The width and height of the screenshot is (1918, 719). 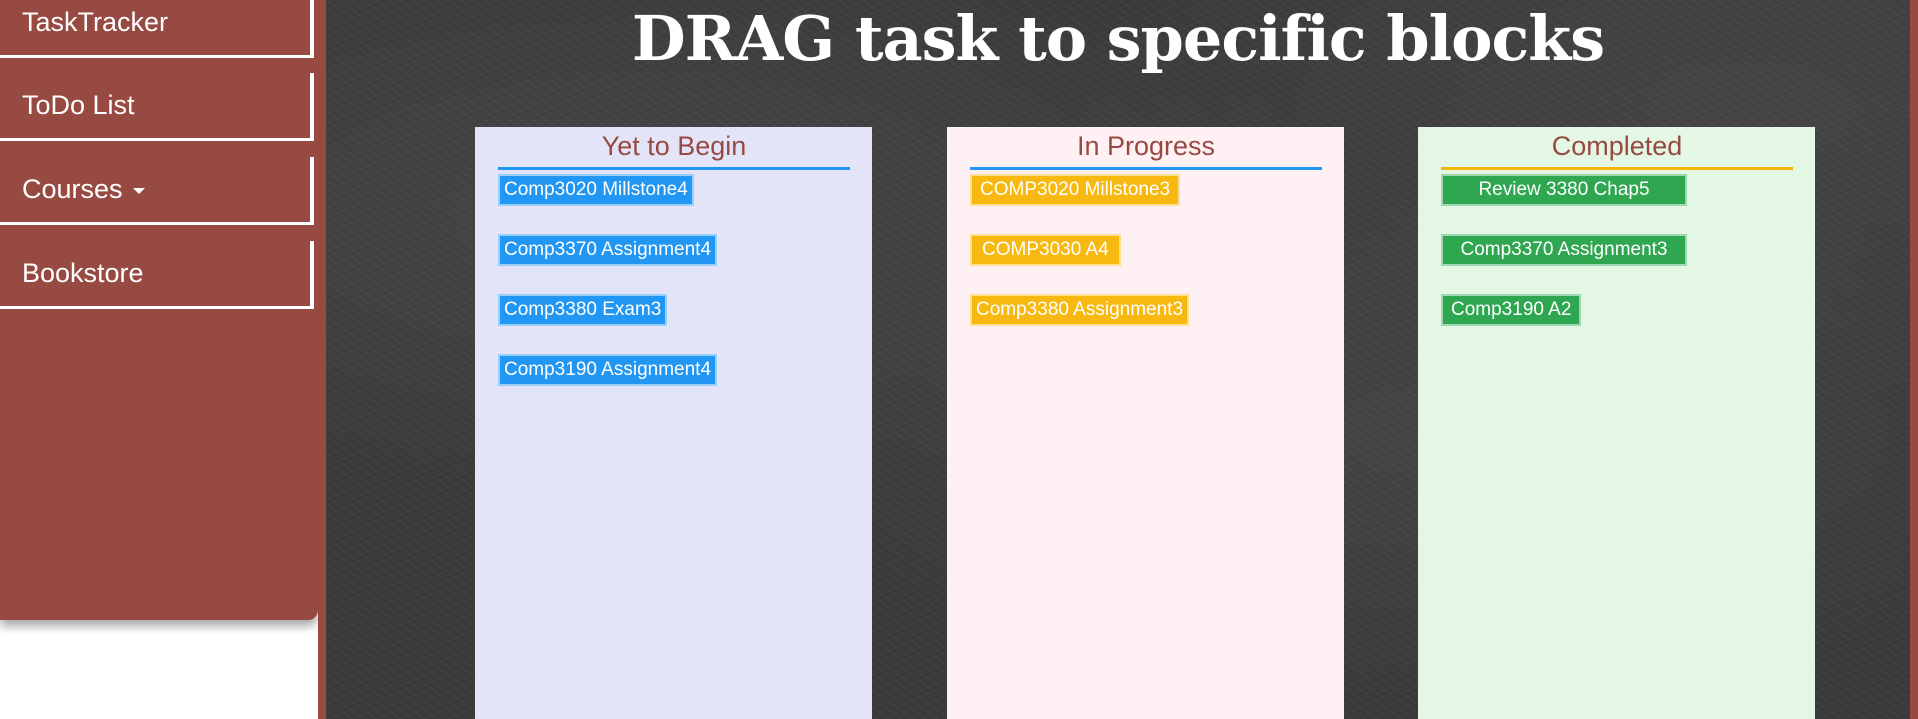 What do you see at coordinates (1617, 150) in the screenshot?
I see `column-header: Completed` at bounding box center [1617, 150].